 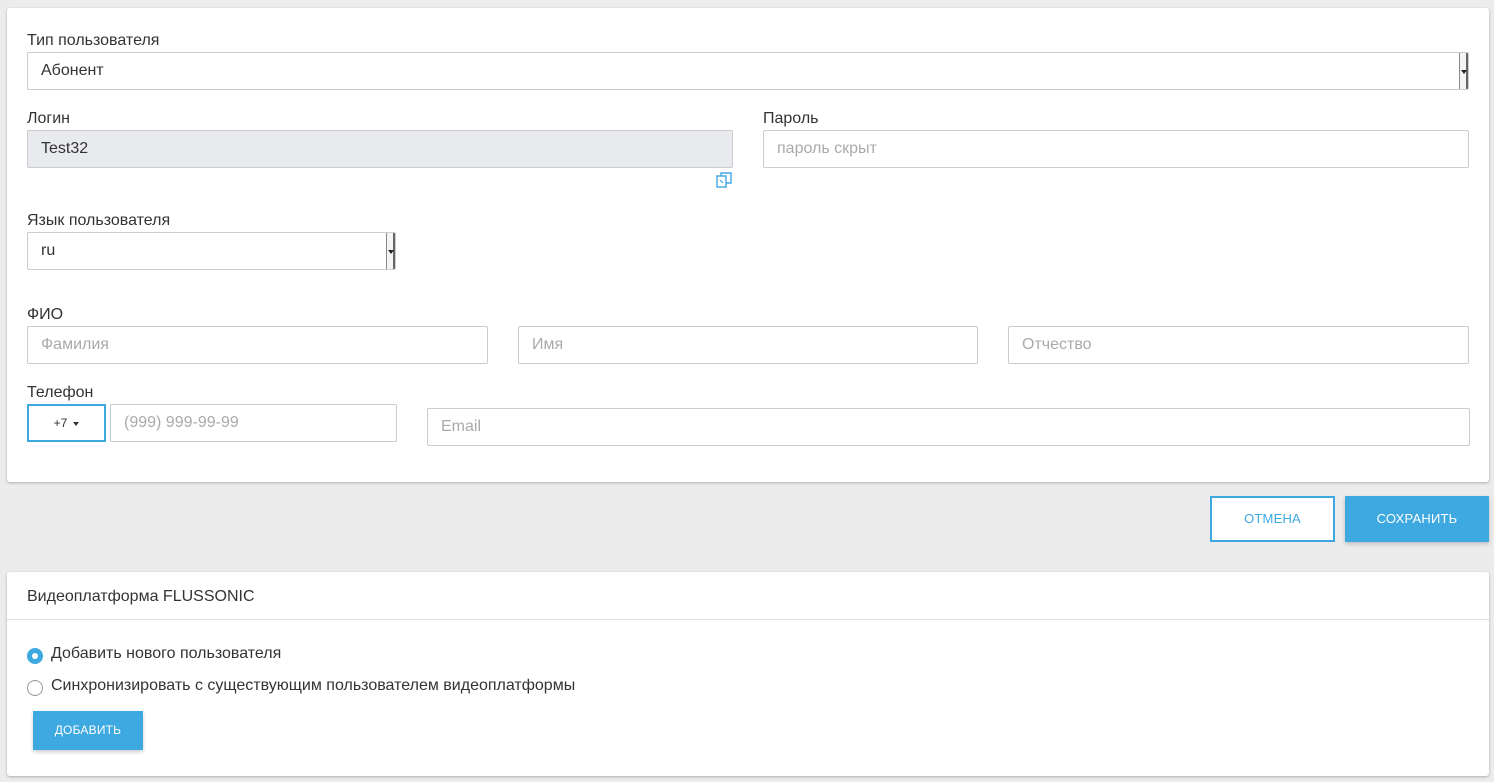 I want to click on add-button: ДОБАВИТЬ, so click(x=88, y=730).